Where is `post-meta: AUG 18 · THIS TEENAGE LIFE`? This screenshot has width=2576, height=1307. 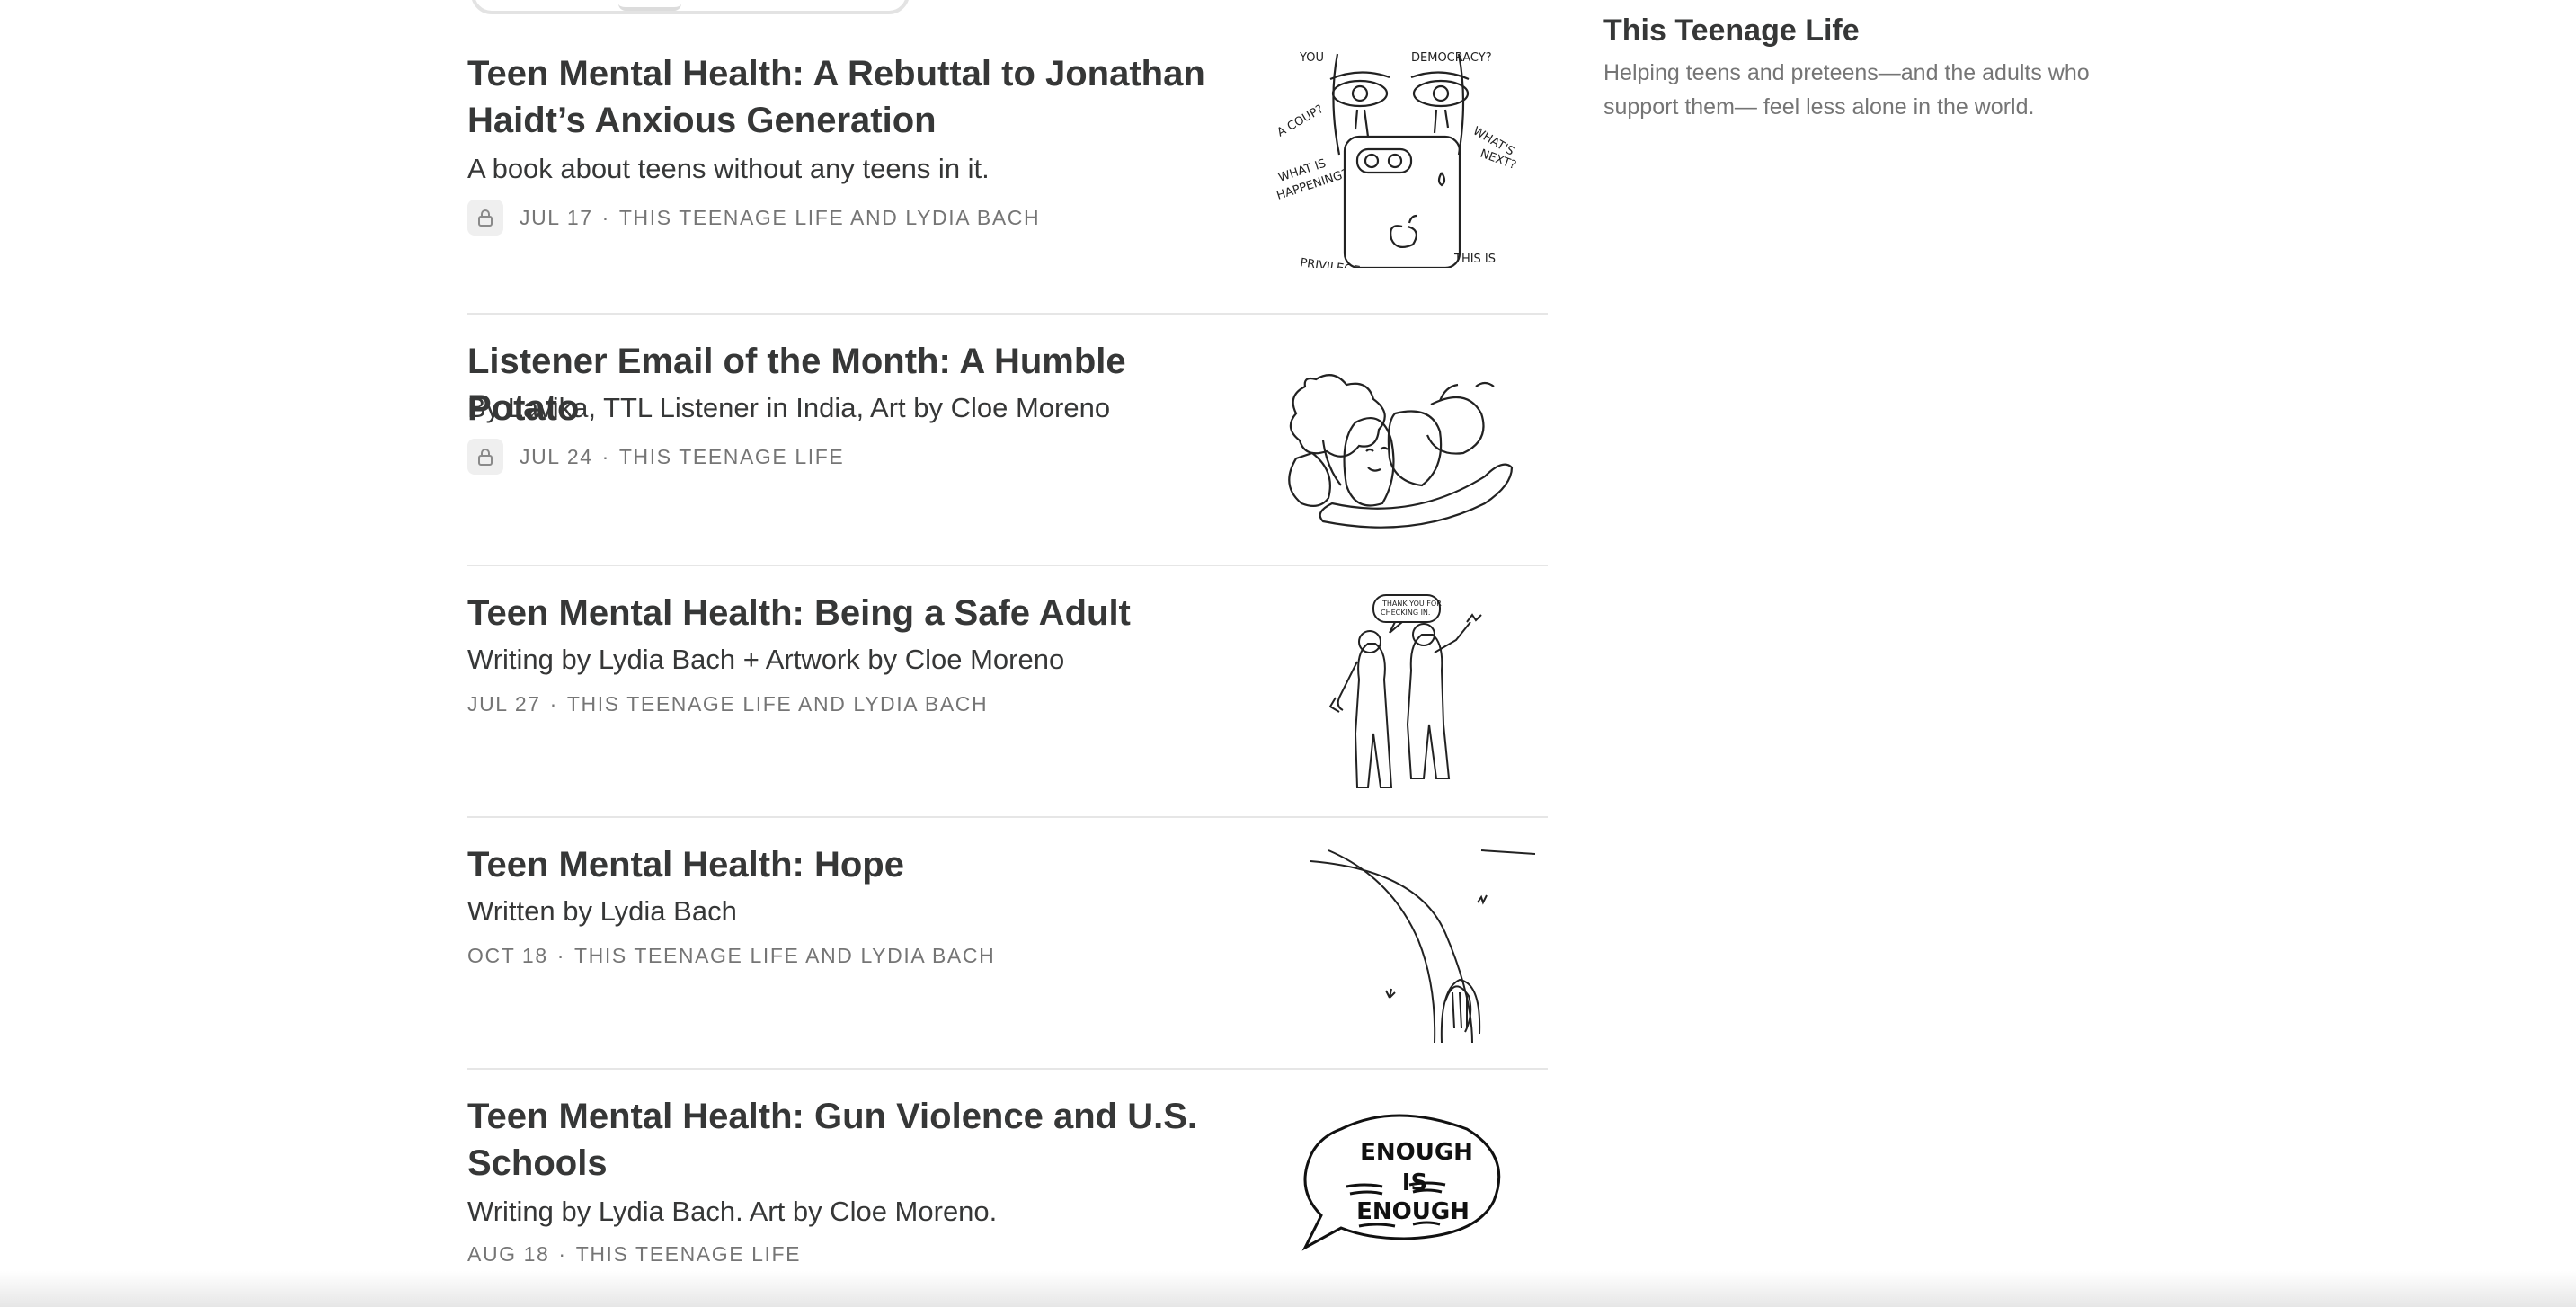 post-meta: AUG 18 · THIS TEENAGE LIFE is located at coordinates (634, 1254).